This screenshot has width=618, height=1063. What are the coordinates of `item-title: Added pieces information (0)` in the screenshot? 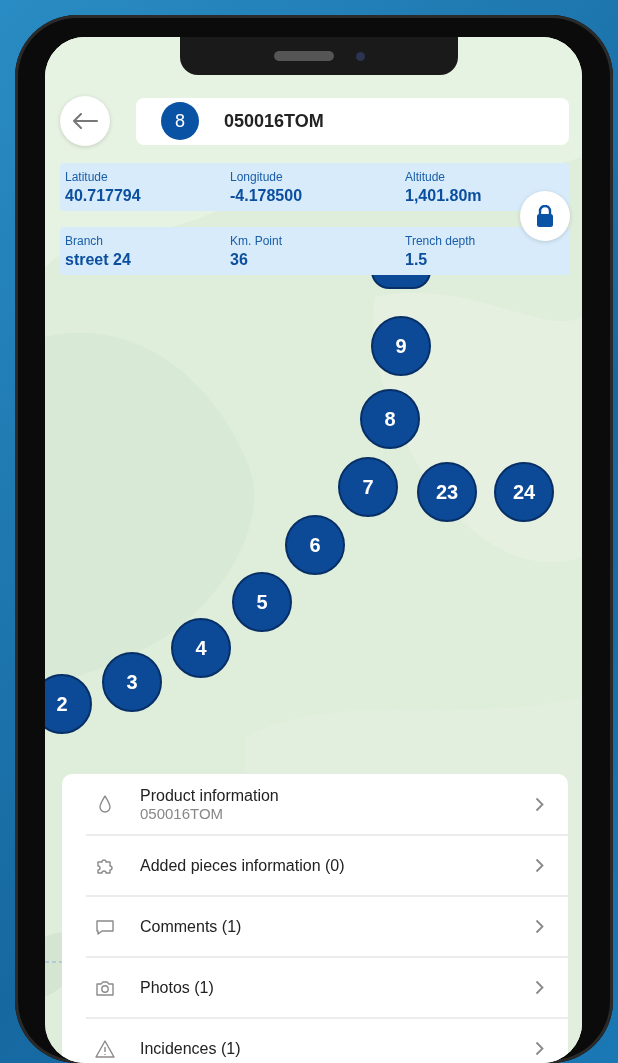 It's located at (243, 865).